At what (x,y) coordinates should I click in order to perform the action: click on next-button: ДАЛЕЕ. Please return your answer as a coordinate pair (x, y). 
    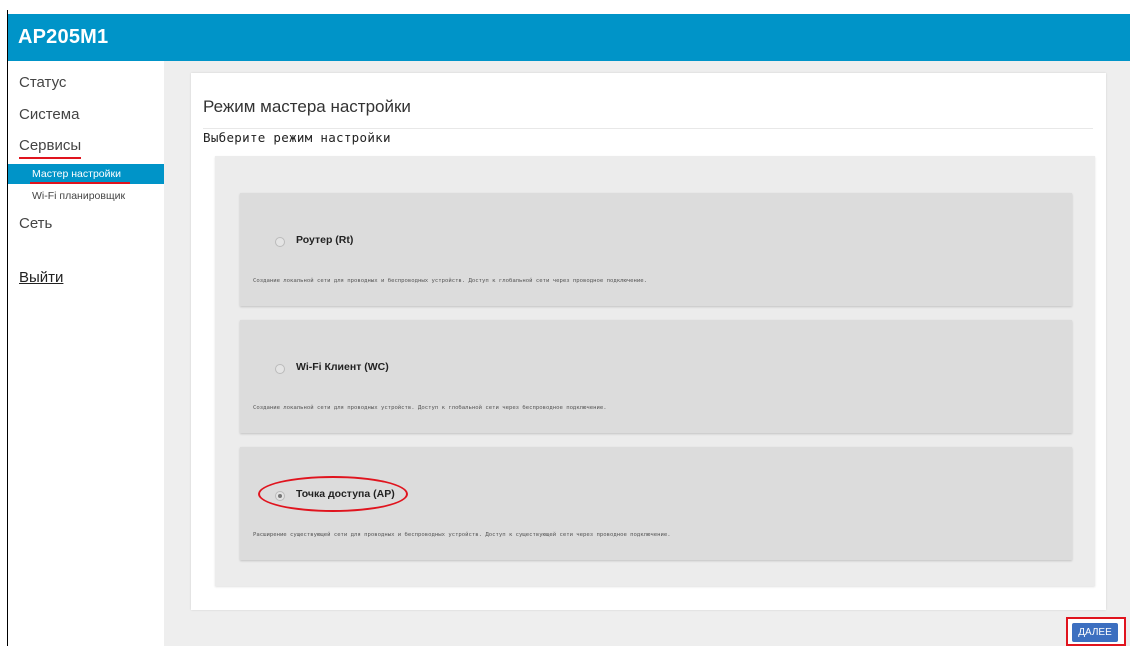
    Looking at the image, I should click on (1095, 632).